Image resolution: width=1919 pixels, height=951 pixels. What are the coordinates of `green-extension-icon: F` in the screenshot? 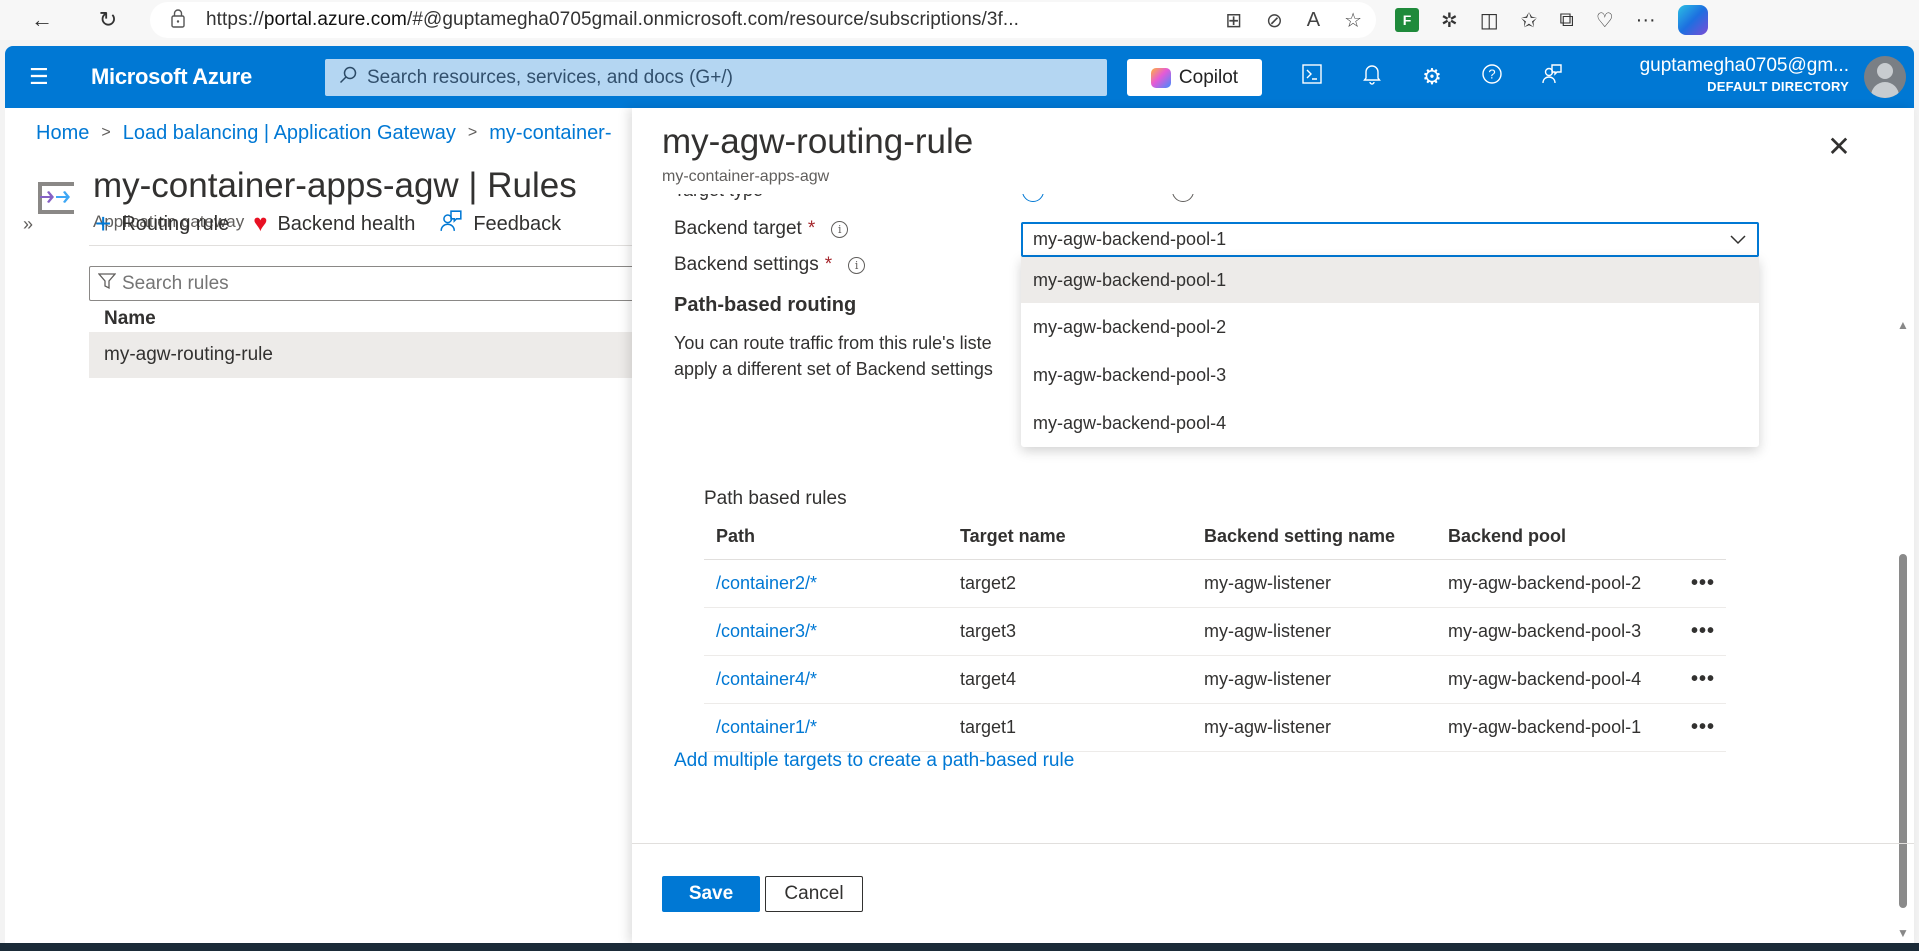 It's located at (1407, 20).